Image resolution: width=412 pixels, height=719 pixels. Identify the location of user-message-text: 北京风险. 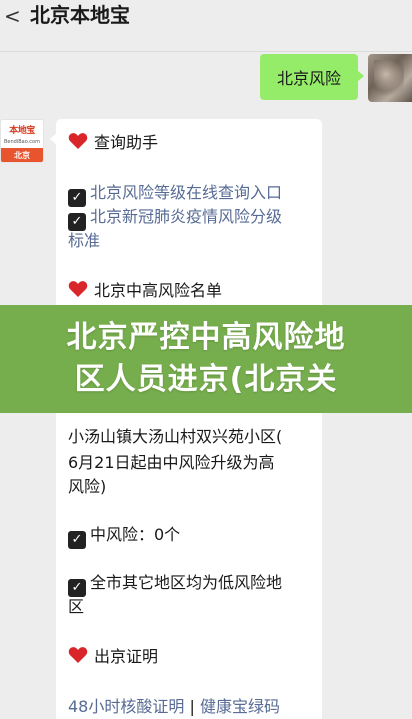
(308, 78).